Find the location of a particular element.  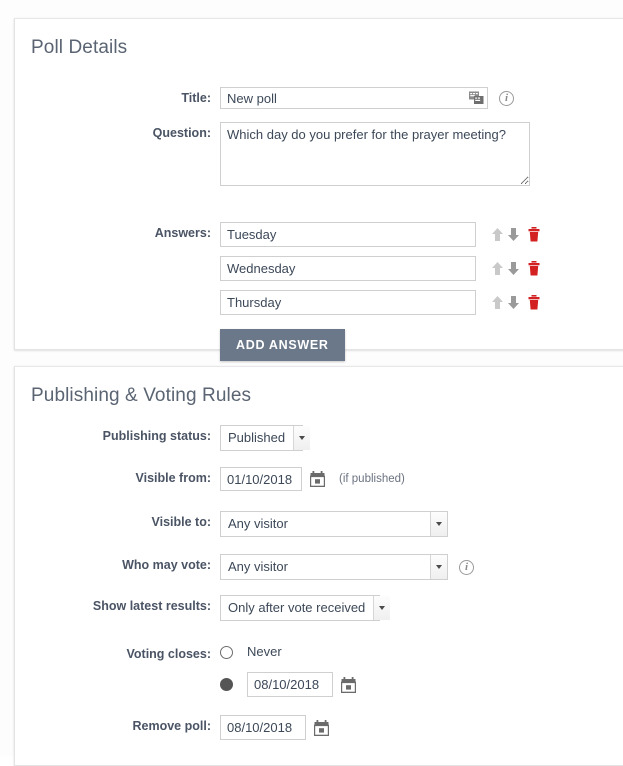

visible-from-row: Visible from: (if published) is located at coordinates (210, 479).